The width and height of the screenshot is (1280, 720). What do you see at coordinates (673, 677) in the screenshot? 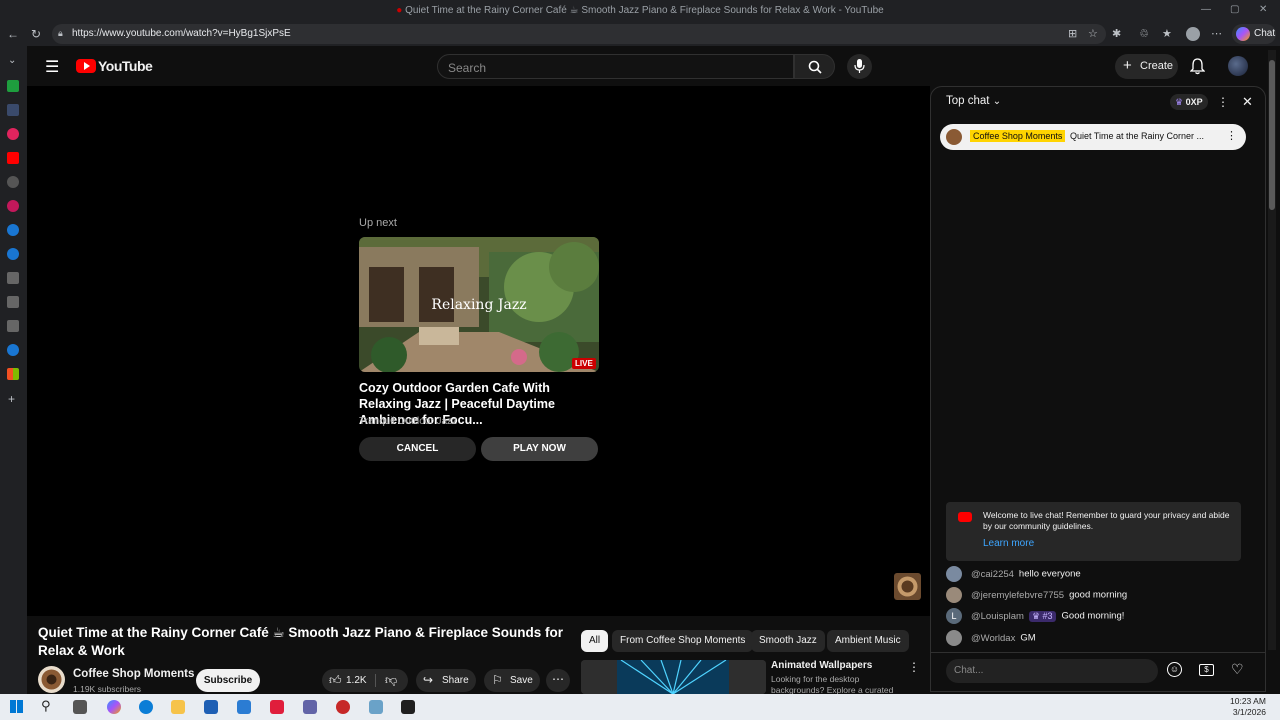
I see `recommendation-thumbnail` at bounding box center [673, 677].